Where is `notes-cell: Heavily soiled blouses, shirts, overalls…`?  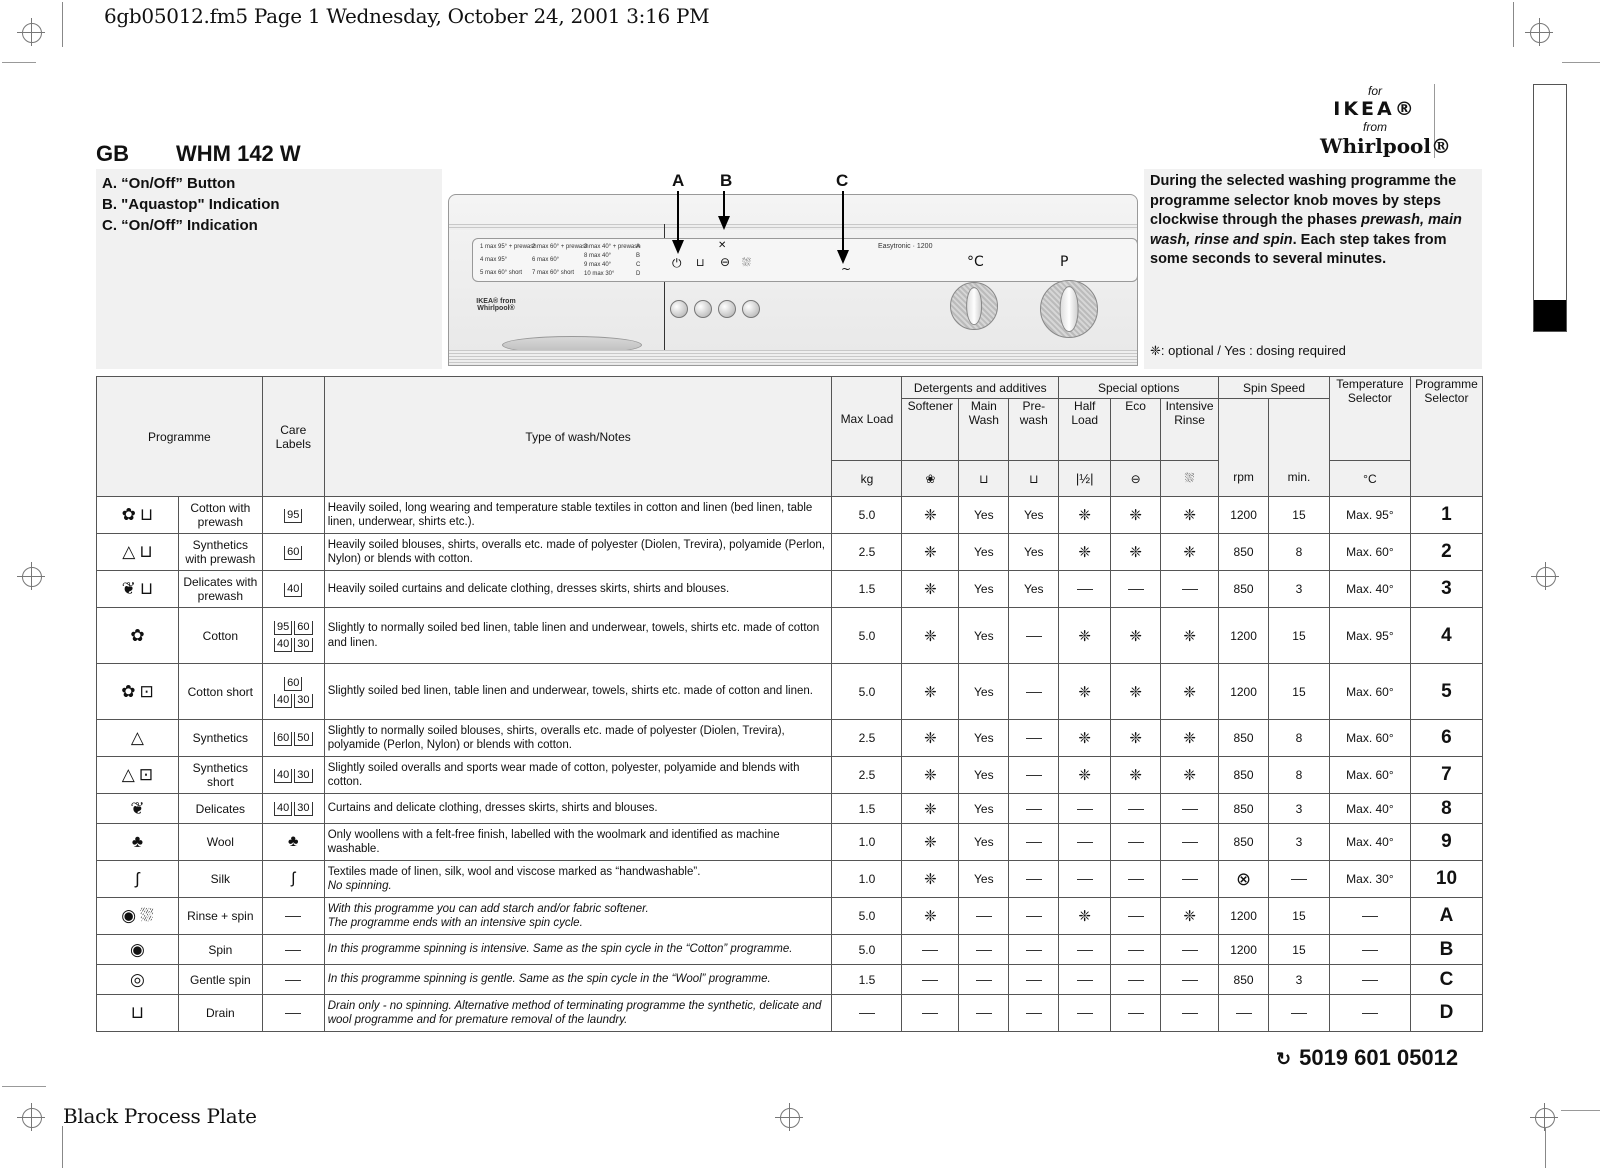 notes-cell: Heavily soiled blouses, shirts, overalls… is located at coordinates (578, 552).